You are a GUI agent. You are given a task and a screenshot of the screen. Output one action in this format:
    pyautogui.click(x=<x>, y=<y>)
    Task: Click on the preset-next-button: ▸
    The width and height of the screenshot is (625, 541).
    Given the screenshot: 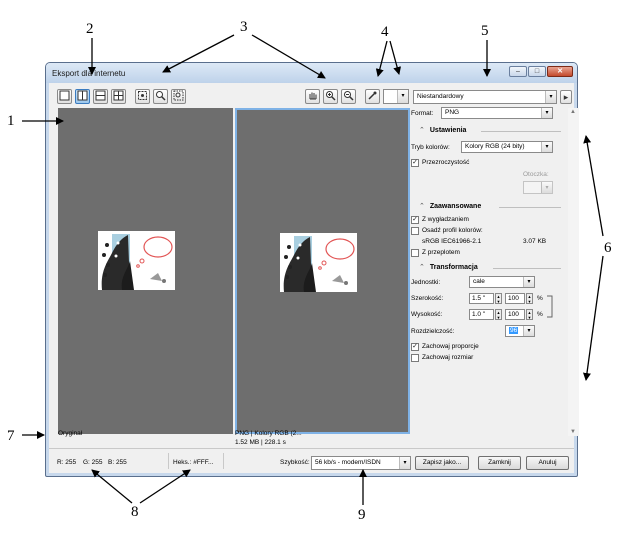 What is the action you would take?
    pyautogui.click(x=566, y=97)
    